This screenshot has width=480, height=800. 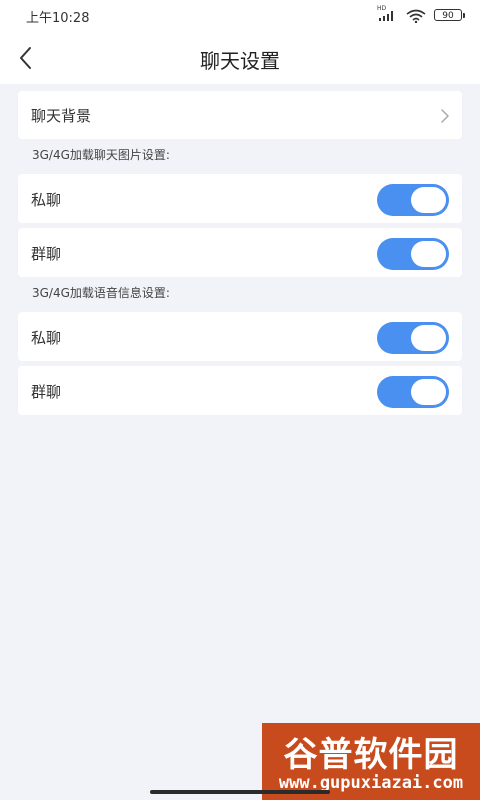 I want to click on watermark-brand: 谷普软件园, so click(x=371, y=755).